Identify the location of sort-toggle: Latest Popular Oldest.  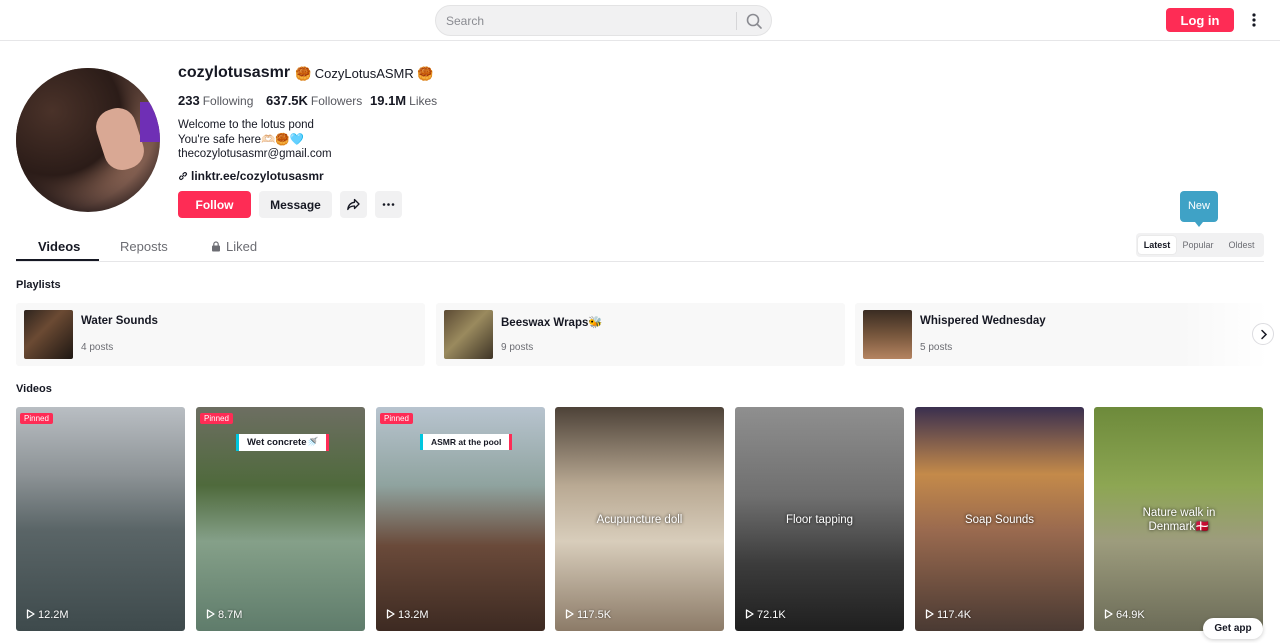
(1200, 245).